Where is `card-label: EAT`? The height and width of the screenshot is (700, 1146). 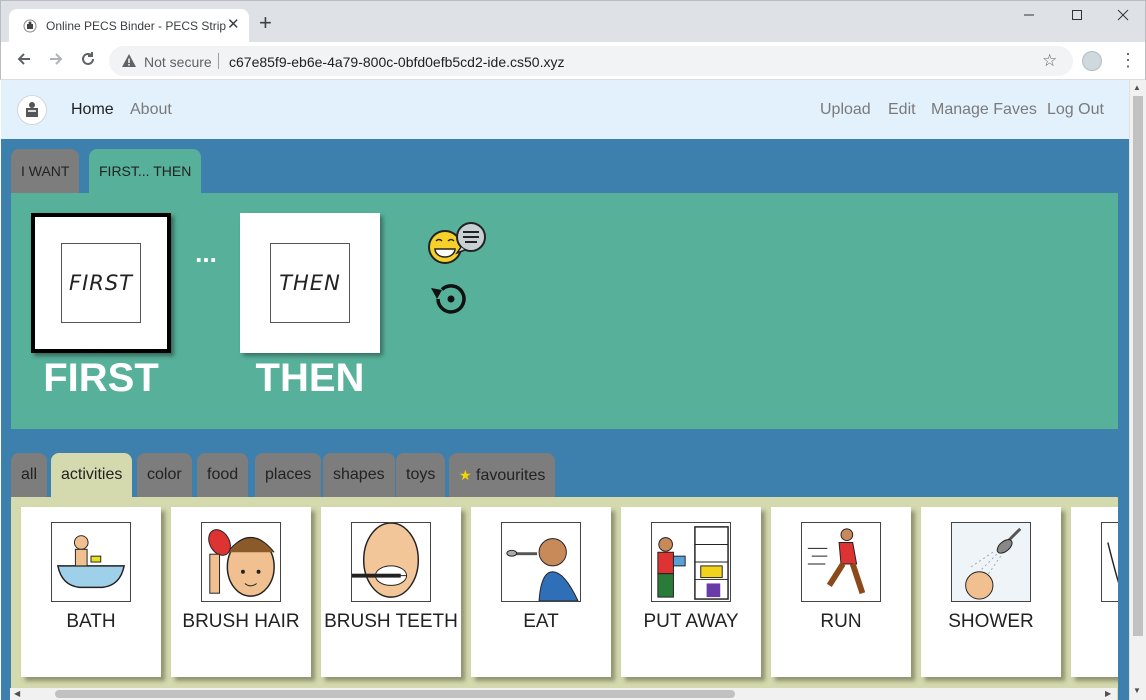 card-label: EAT is located at coordinates (541, 621).